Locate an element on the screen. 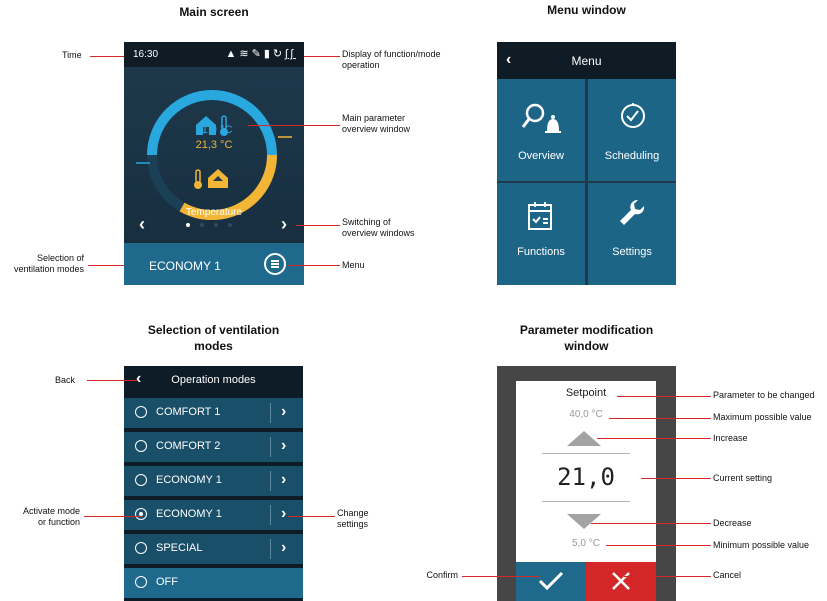  mode-row: SPECIAL › is located at coordinates (213, 549).